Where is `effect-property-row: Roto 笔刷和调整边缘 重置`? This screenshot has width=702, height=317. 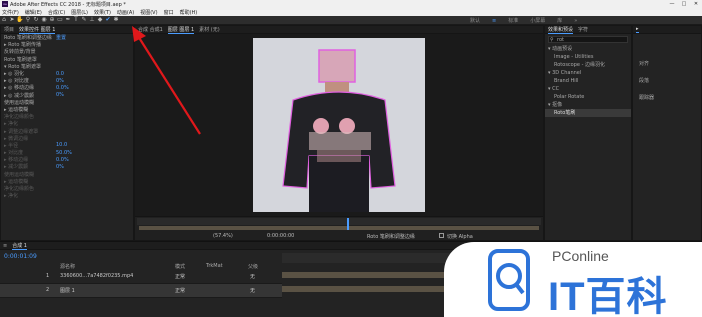
effect-property-row: Roto 笔刷和调整边缘 重置 is located at coordinates (67, 37).